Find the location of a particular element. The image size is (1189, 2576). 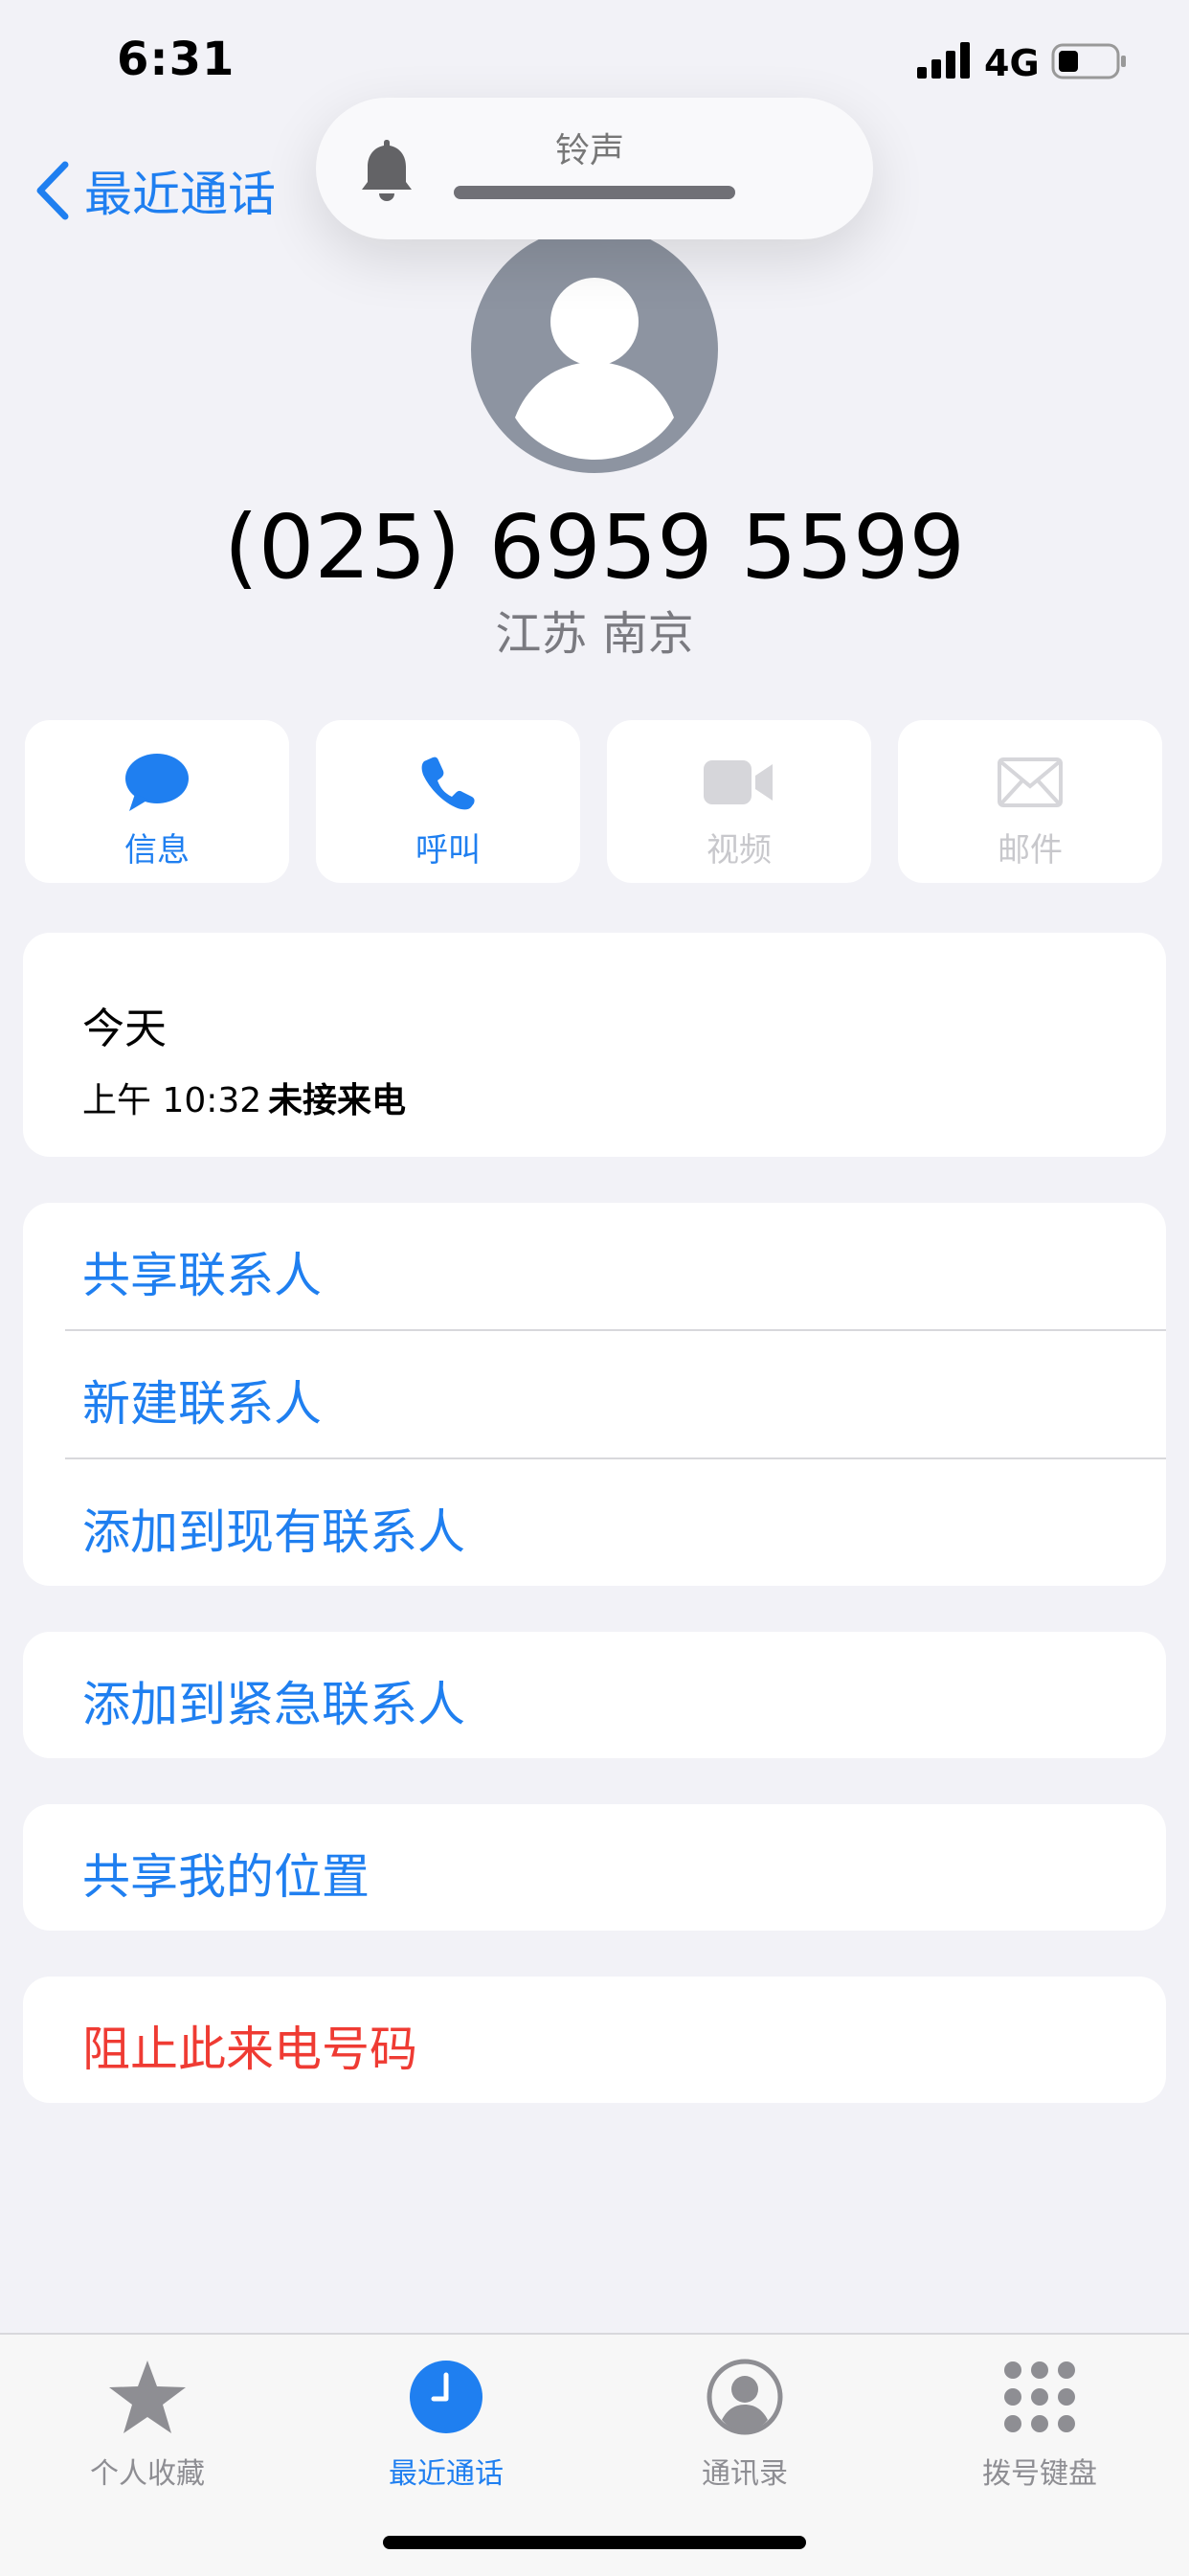

call-label: 呼叫 is located at coordinates (448, 850).